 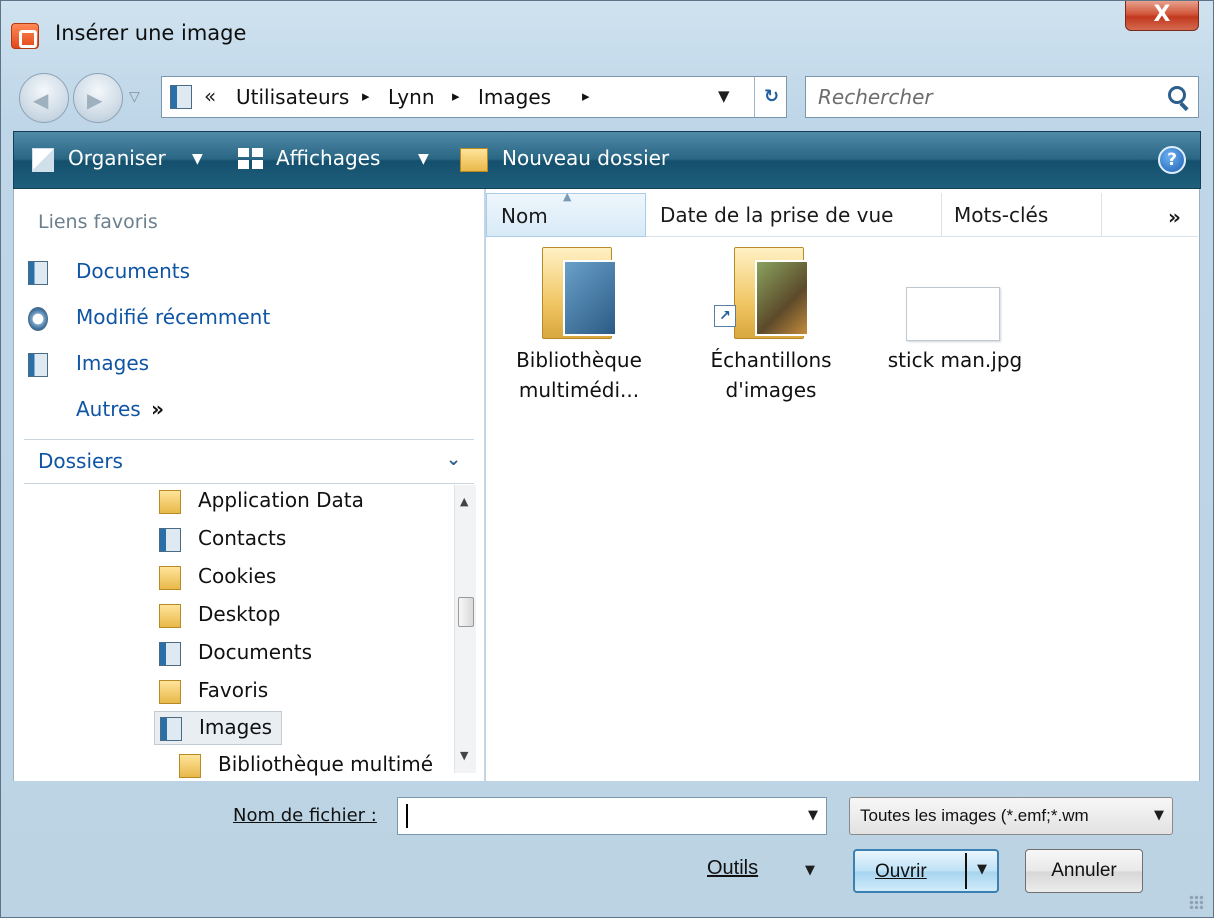 I want to click on image-thumbnail-icon, so click(x=953, y=314).